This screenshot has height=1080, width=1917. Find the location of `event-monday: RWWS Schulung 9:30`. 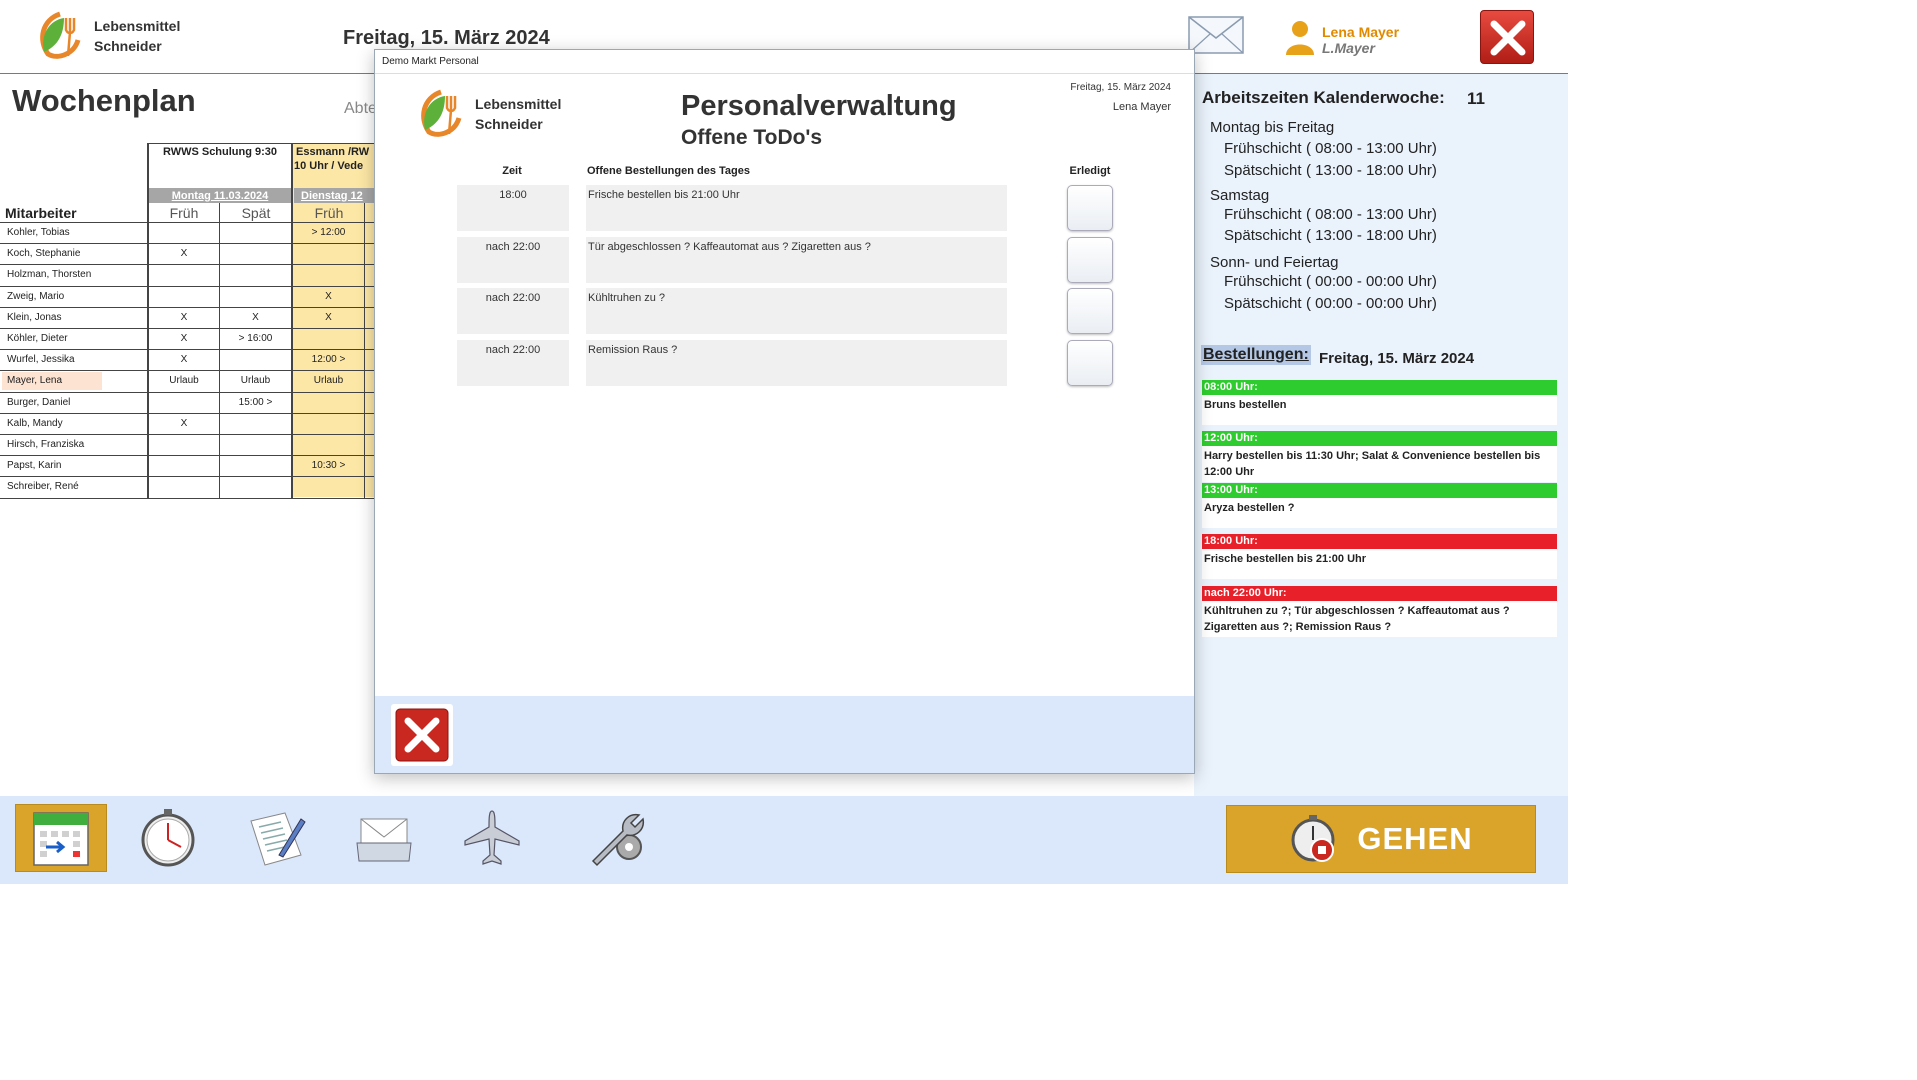

event-monday: RWWS Schulung 9:30 is located at coordinates (220, 152).